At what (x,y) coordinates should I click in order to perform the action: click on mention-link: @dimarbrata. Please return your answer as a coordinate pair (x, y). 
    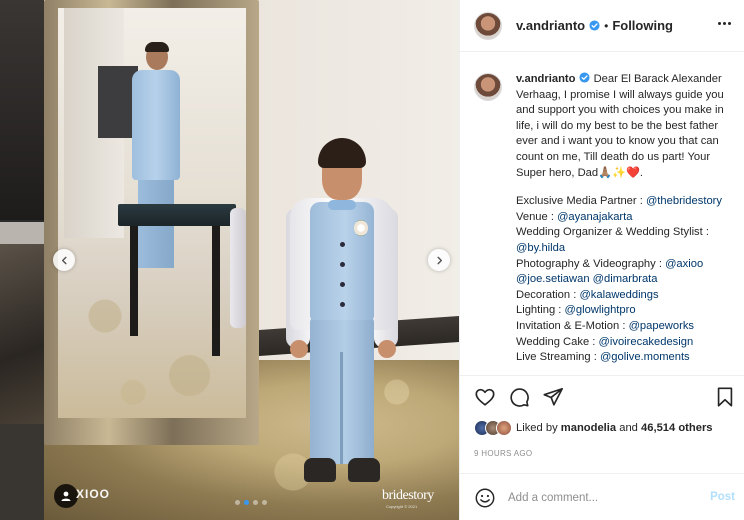
    Looking at the image, I should click on (625, 279).